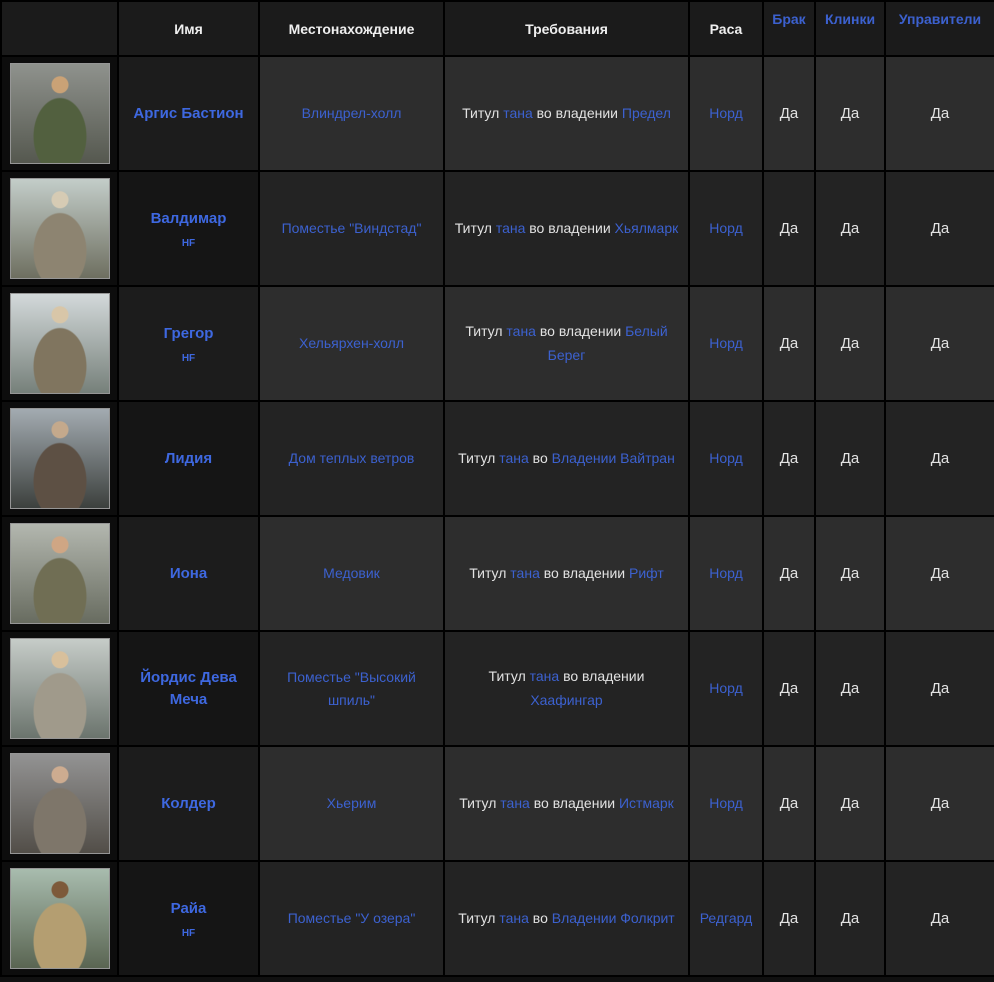  Describe the element at coordinates (788, 19) in the screenshot. I see `column-header-link-marriage: Брак` at that location.